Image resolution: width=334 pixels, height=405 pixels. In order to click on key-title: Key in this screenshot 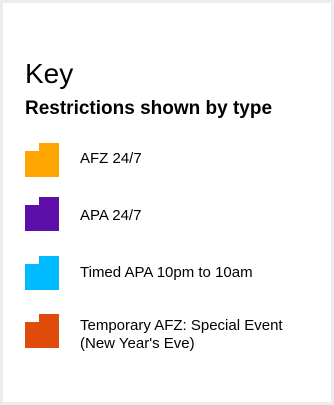, I will do `click(49, 73)`.